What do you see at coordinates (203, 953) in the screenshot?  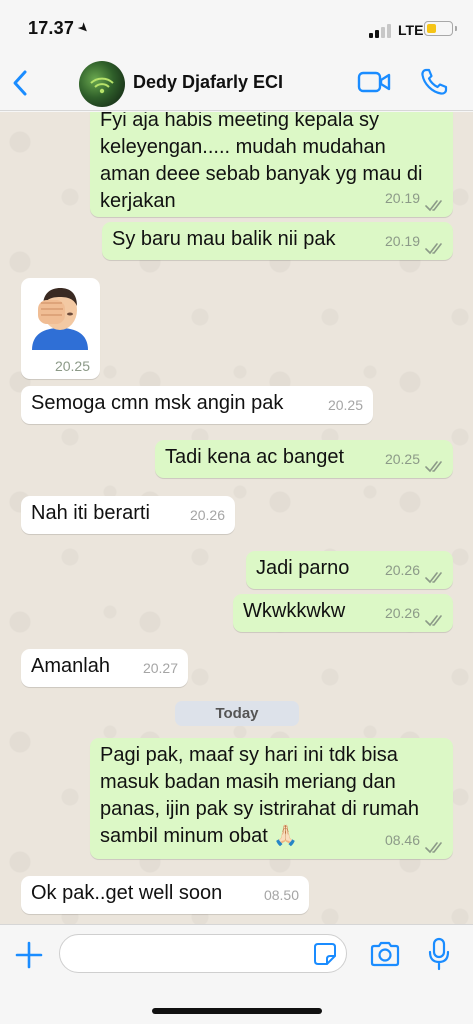 I see `message-input` at bounding box center [203, 953].